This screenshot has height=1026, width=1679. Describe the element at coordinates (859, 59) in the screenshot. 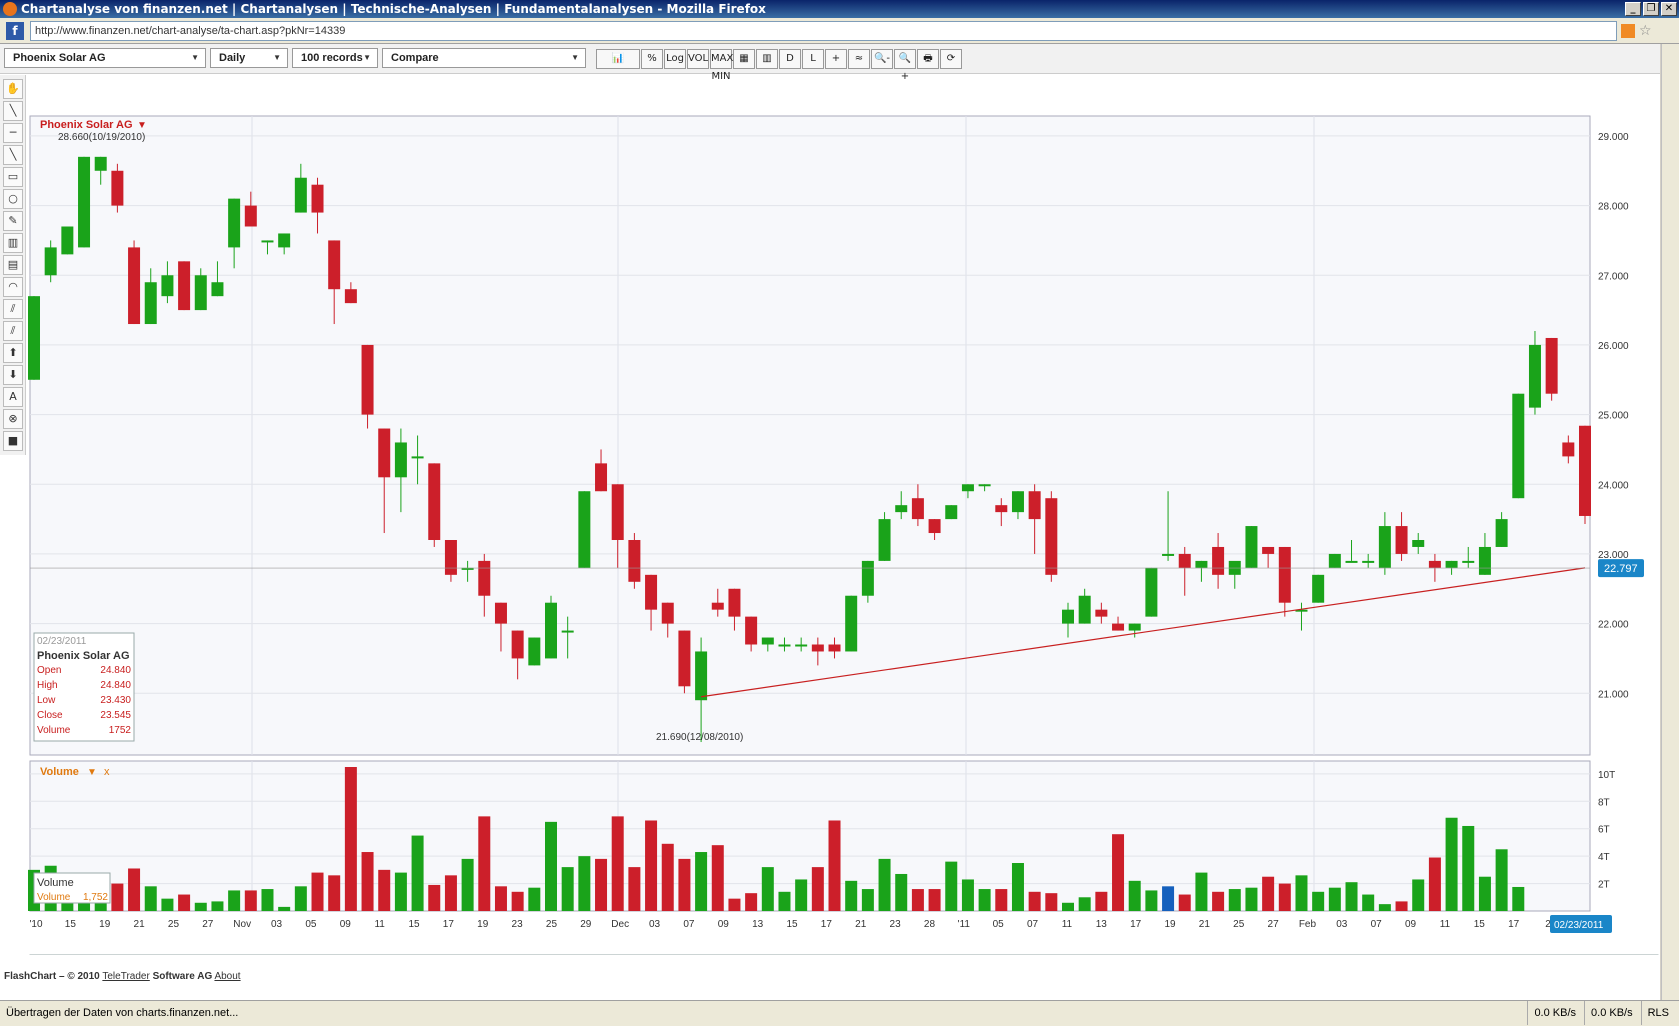

I see `toolbar-button-10: ≈` at that location.